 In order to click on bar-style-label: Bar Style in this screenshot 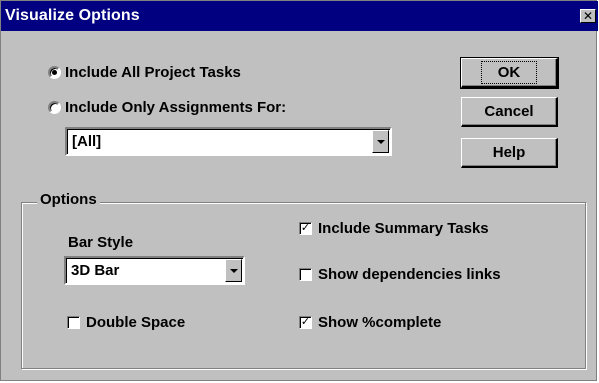, I will do `click(101, 242)`.